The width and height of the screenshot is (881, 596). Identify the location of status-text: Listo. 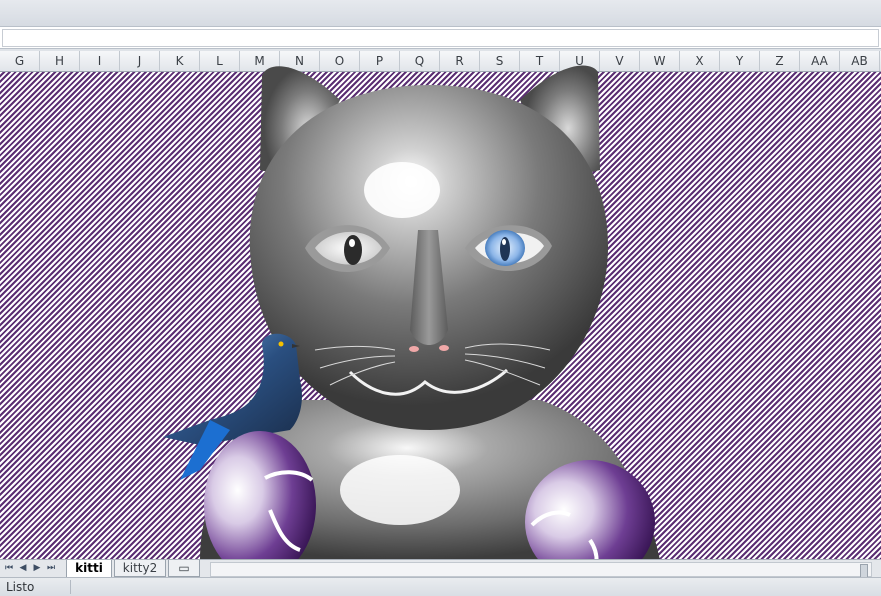
(20, 587).